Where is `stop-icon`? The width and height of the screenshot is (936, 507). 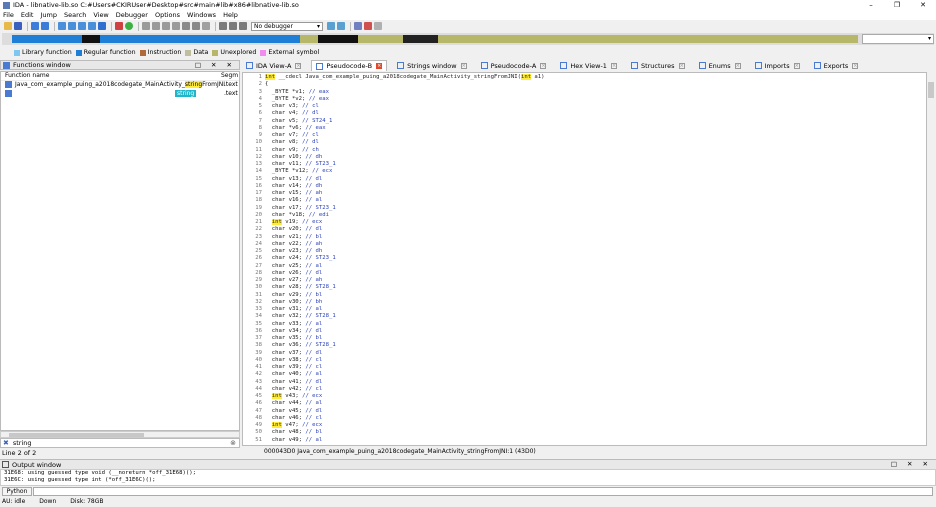
stop-icon is located at coordinates (119, 26).